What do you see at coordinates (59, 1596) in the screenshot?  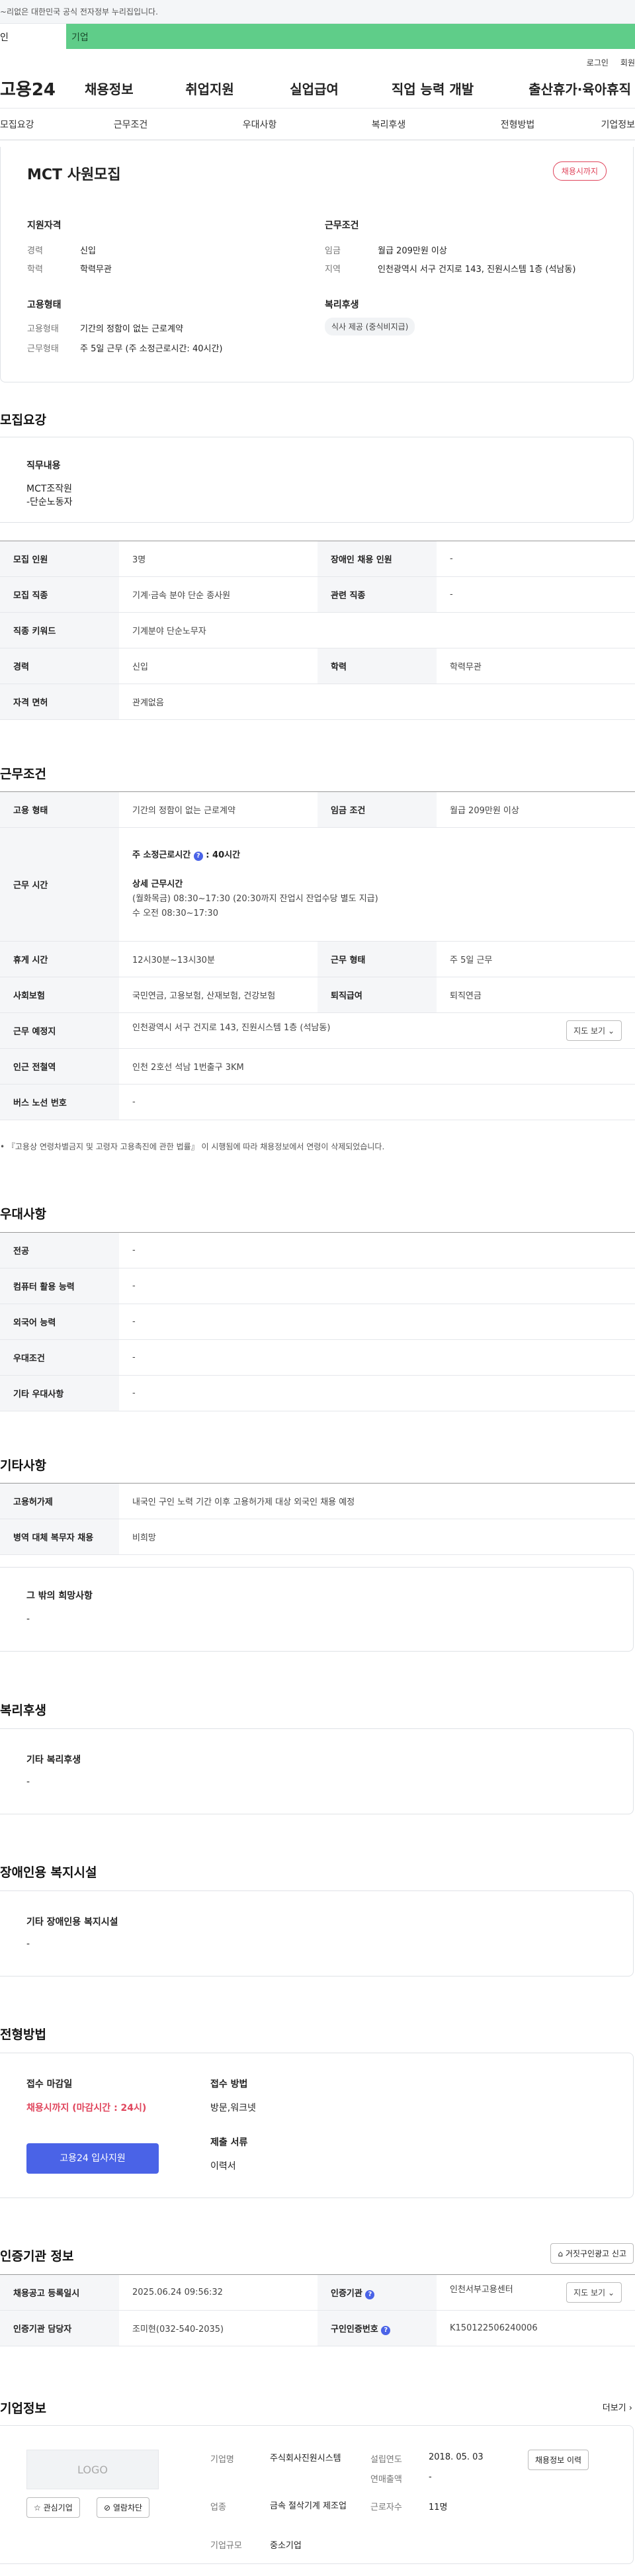 I see `hope-title: 그 밖의 희망사항` at bounding box center [59, 1596].